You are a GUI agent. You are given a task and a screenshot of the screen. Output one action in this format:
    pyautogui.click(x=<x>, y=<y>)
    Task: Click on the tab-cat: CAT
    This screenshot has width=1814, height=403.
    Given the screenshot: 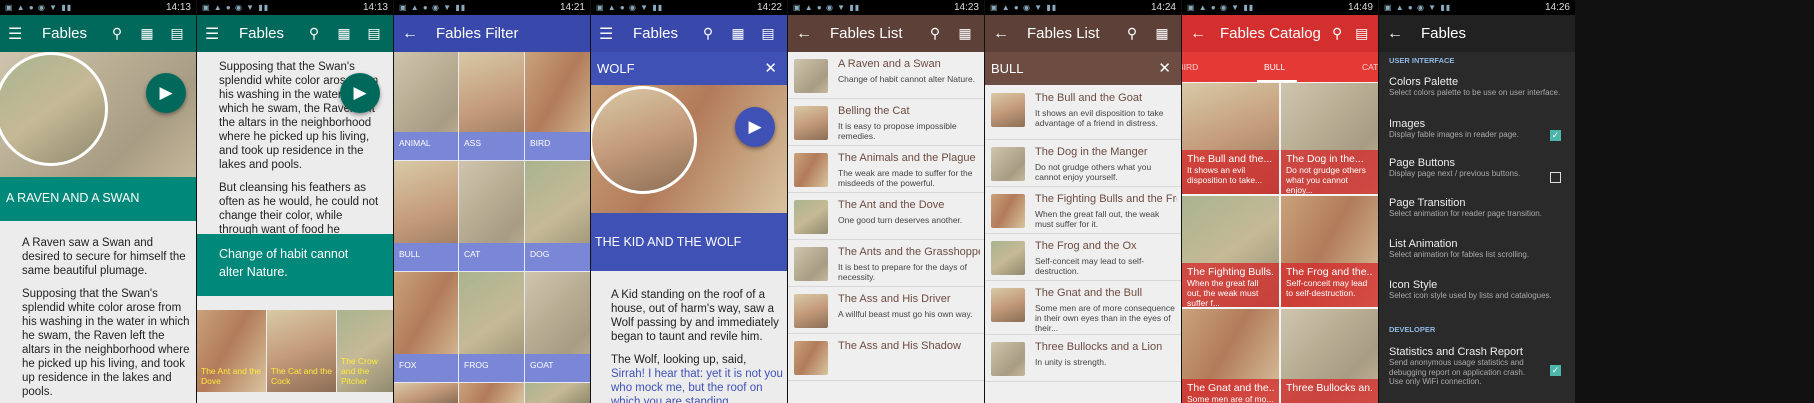 What is the action you would take?
    pyautogui.click(x=1370, y=67)
    